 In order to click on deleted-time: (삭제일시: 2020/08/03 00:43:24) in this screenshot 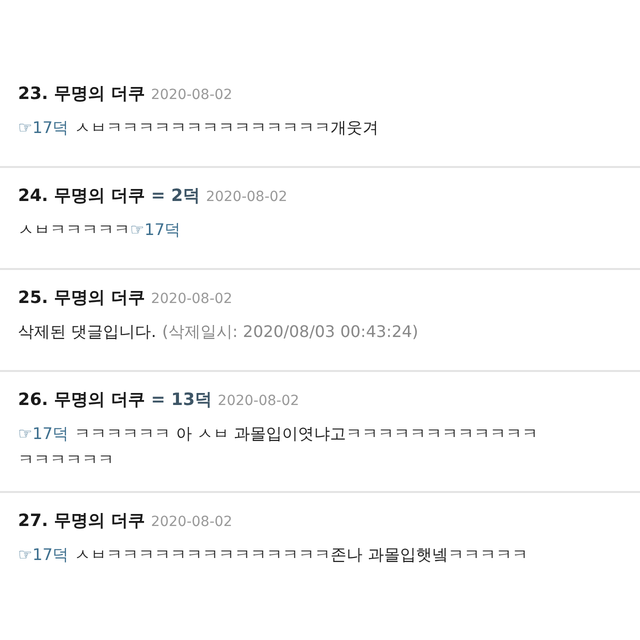, I will do `click(290, 331)`.